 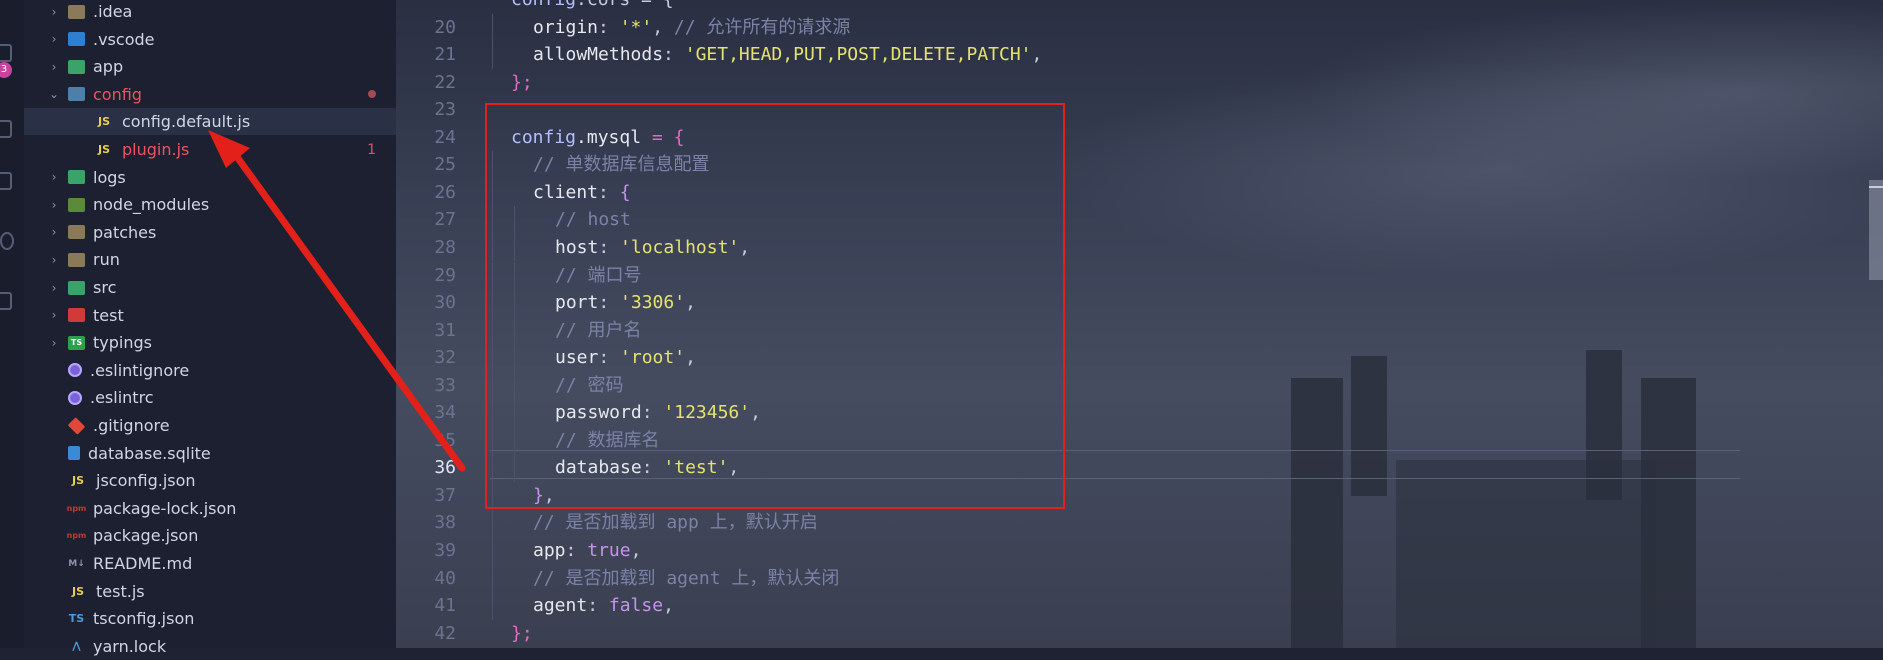 What do you see at coordinates (6, 53) in the screenshot?
I see `explorer-icon` at bounding box center [6, 53].